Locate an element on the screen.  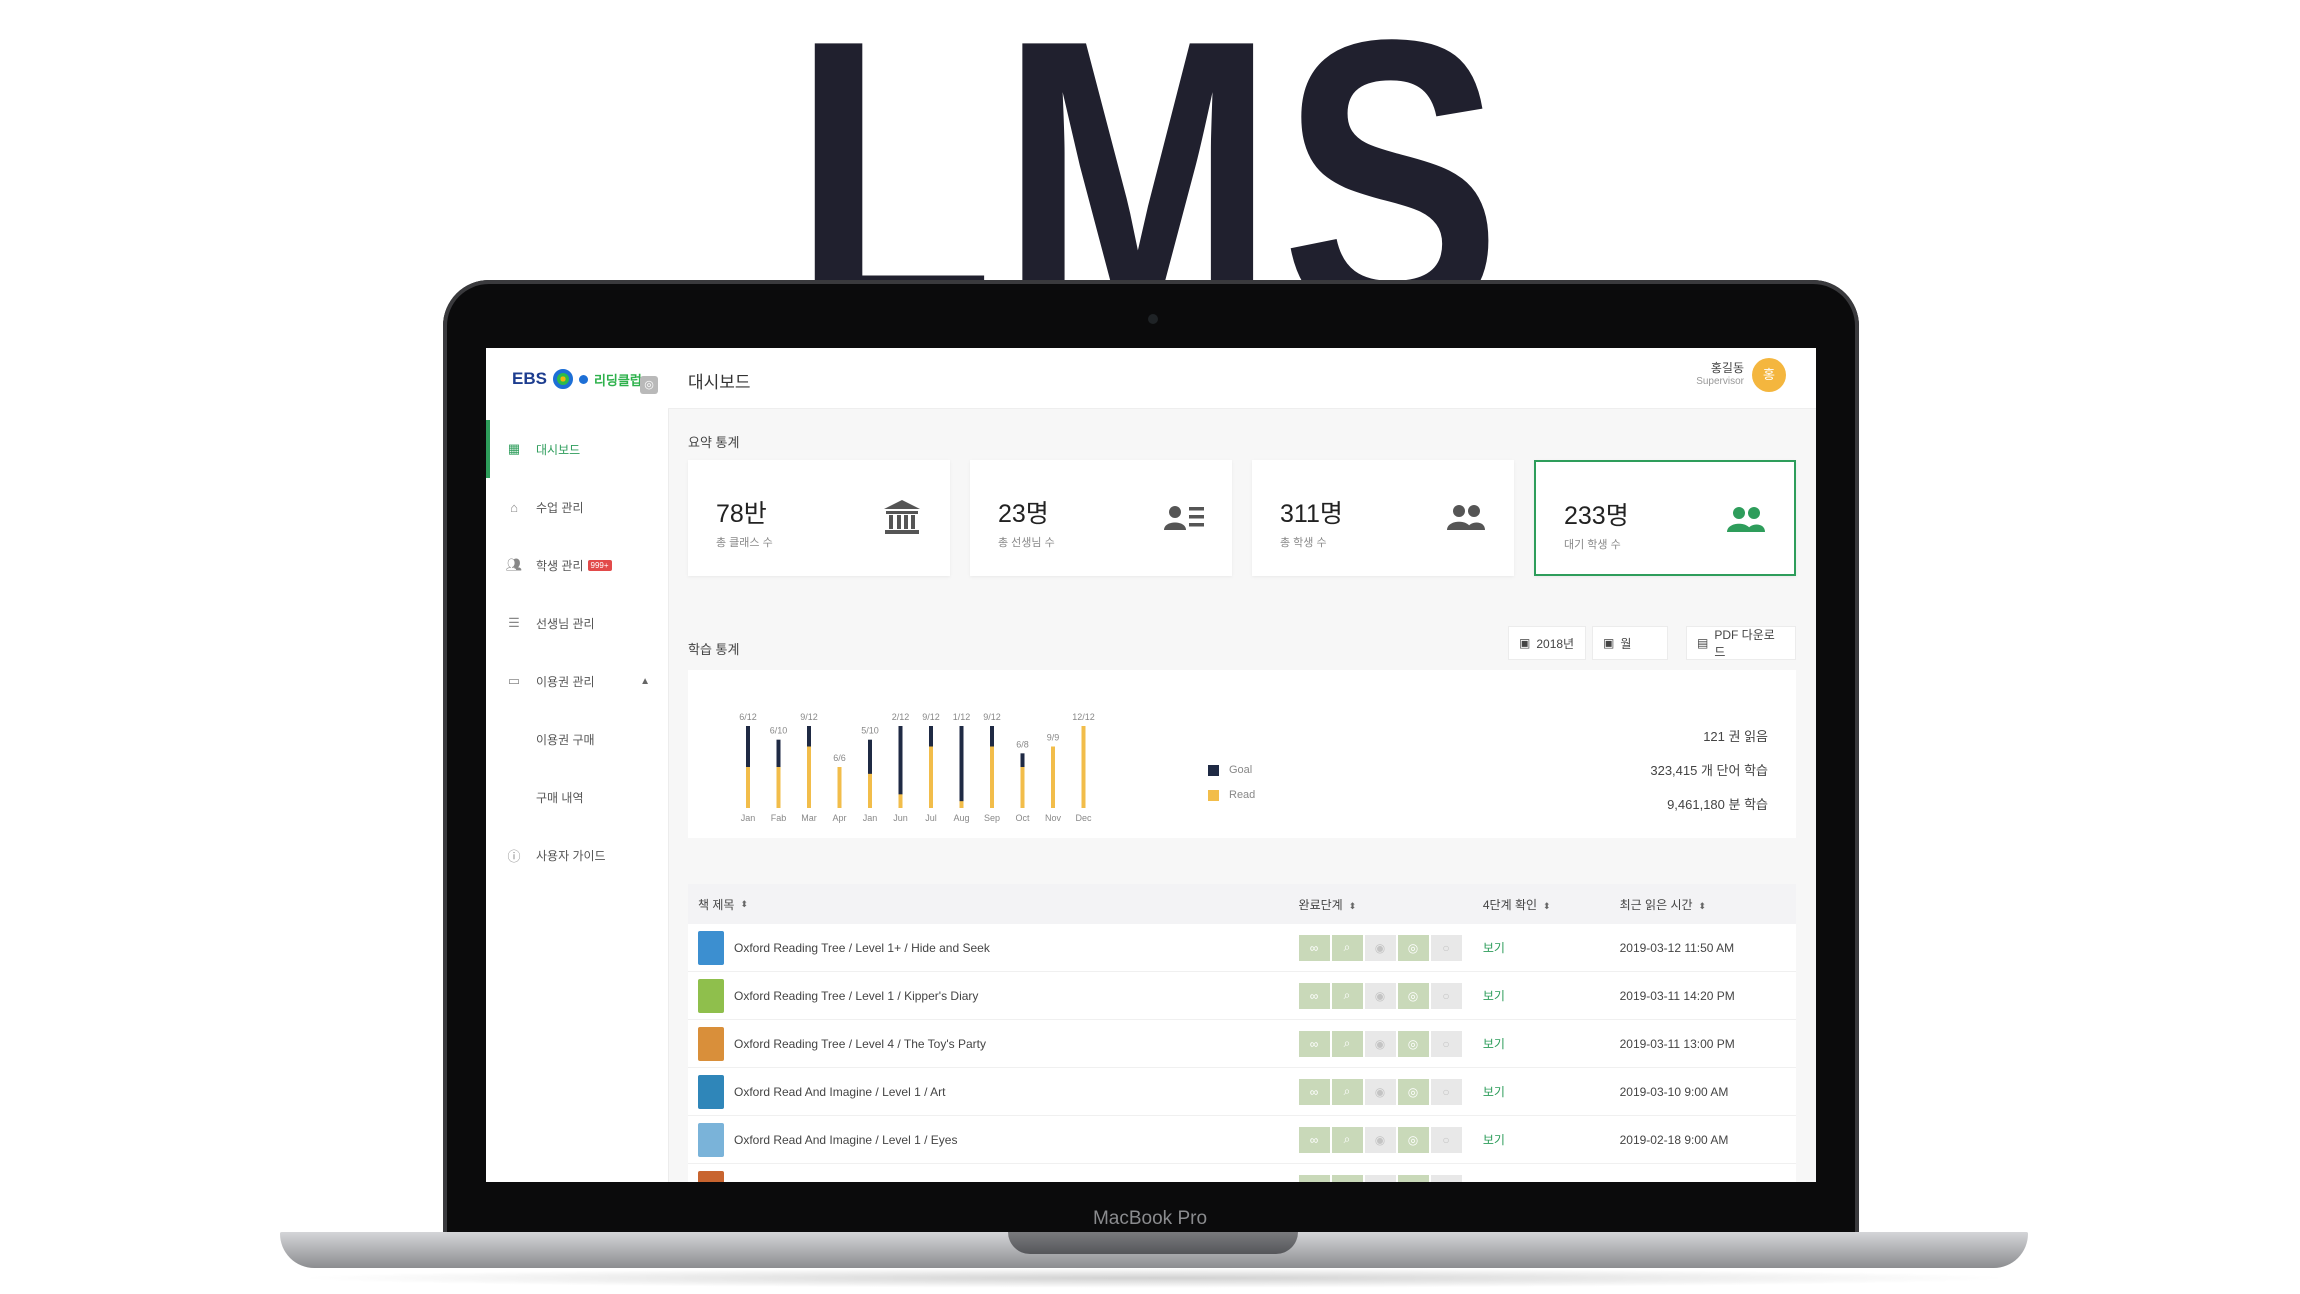
book-title: Oxford Read And Imagine / Level 1 / Eyes is located at coordinates (845, 1140).